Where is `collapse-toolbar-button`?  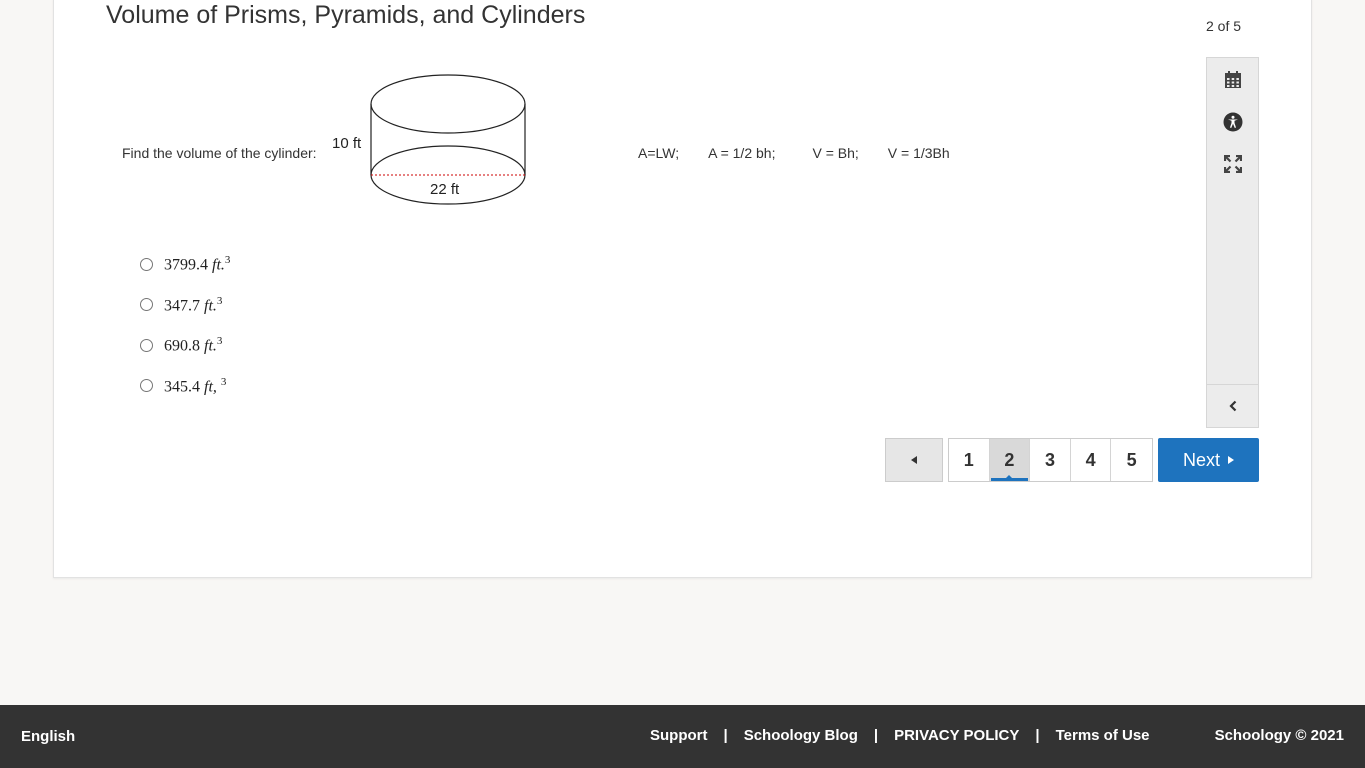
collapse-toolbar-button is located at coordinates (1232, 405).